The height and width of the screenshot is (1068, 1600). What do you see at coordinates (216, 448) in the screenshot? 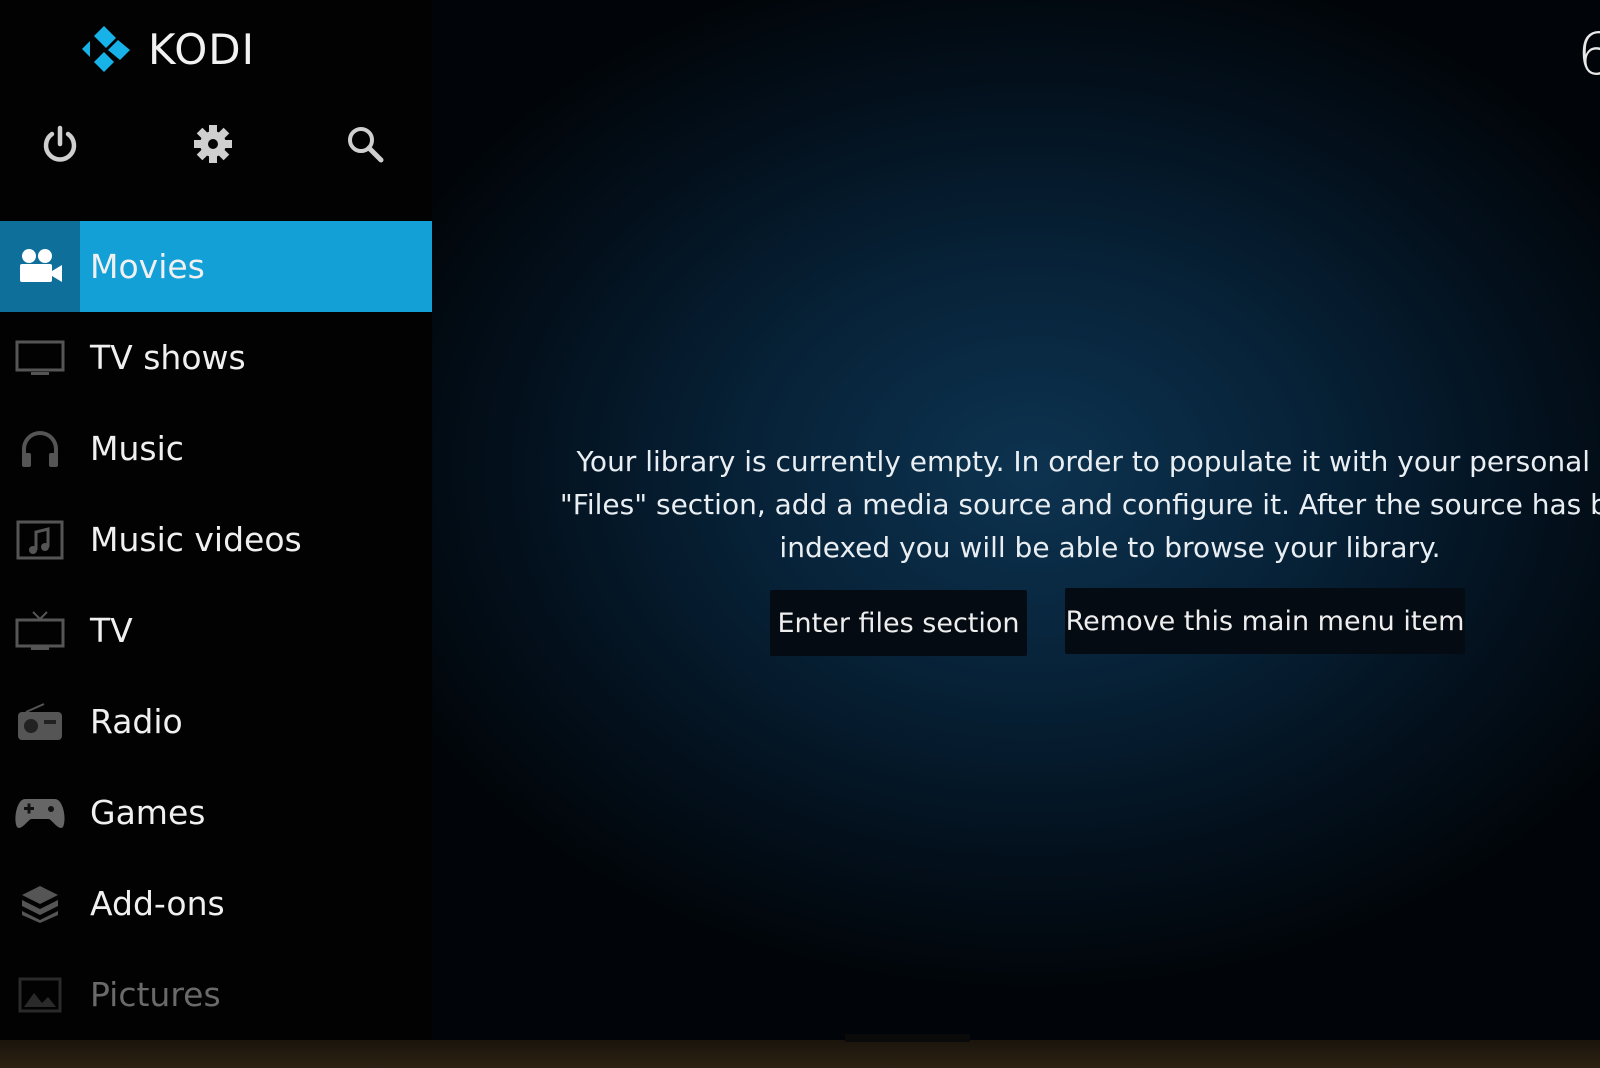
I see `sidebar-item-music: Music` at bounding box center [216, 448].